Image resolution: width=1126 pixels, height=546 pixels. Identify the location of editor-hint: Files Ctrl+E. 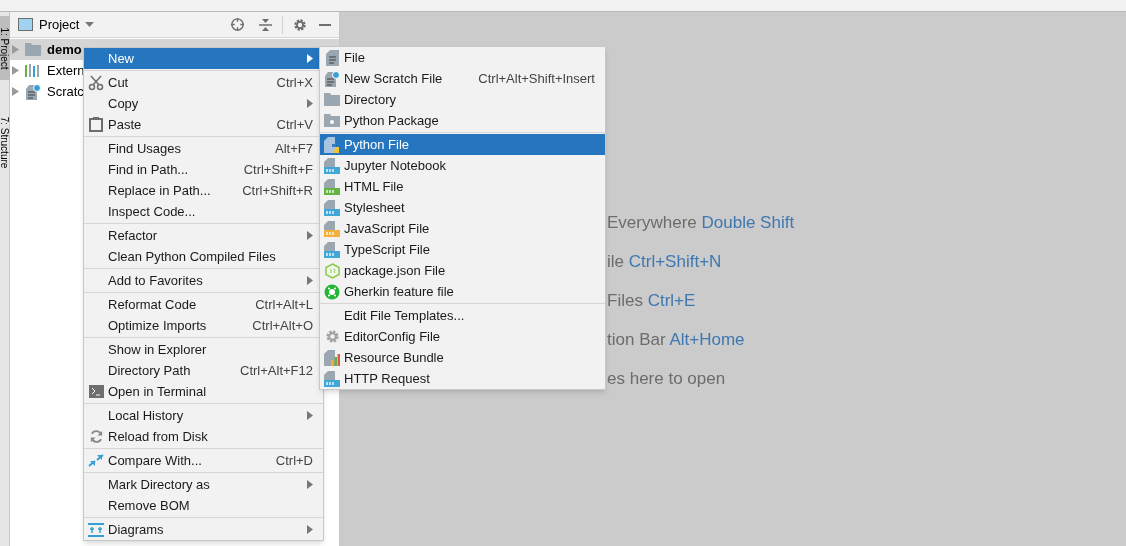
(652, 299).